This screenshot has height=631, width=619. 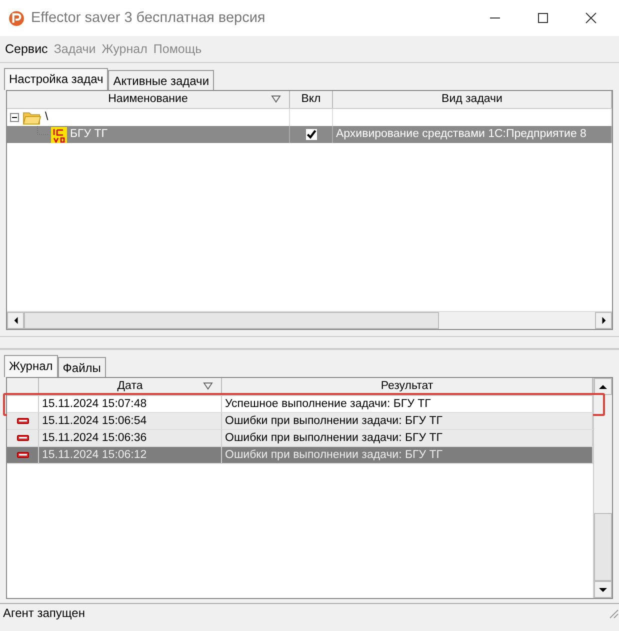 I want to click on down-arrow-icon, so click(x=603, y=589).